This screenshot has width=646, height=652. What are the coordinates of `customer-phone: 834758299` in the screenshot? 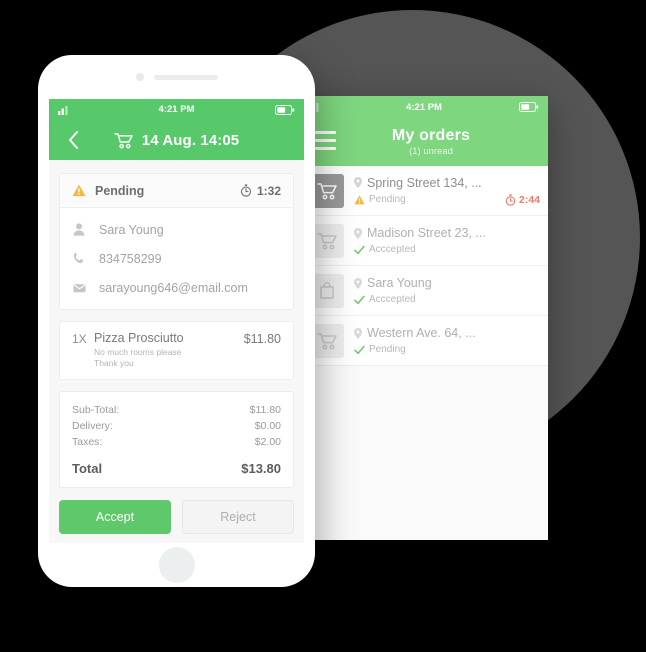 It's located at (130, 258).